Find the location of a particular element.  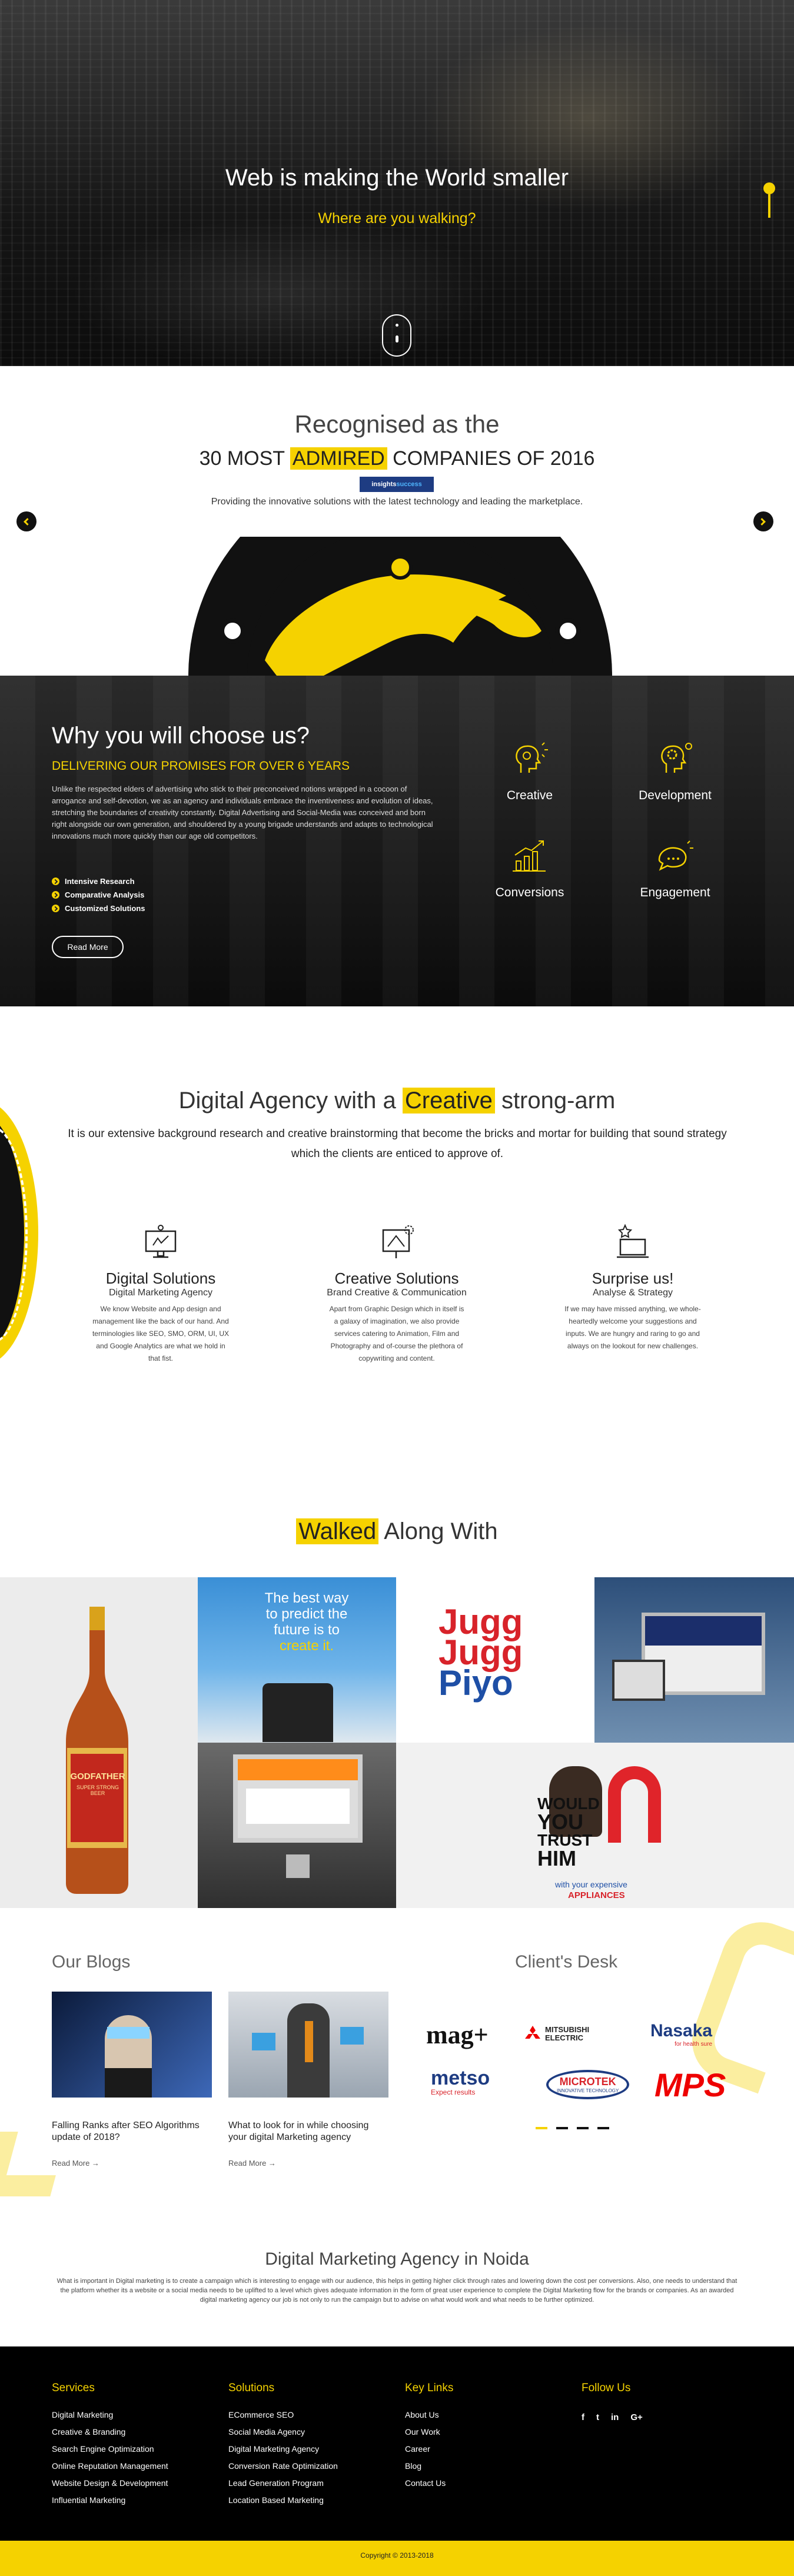

footer-link: Website Design & Development is located at coordinates (110, 2483).